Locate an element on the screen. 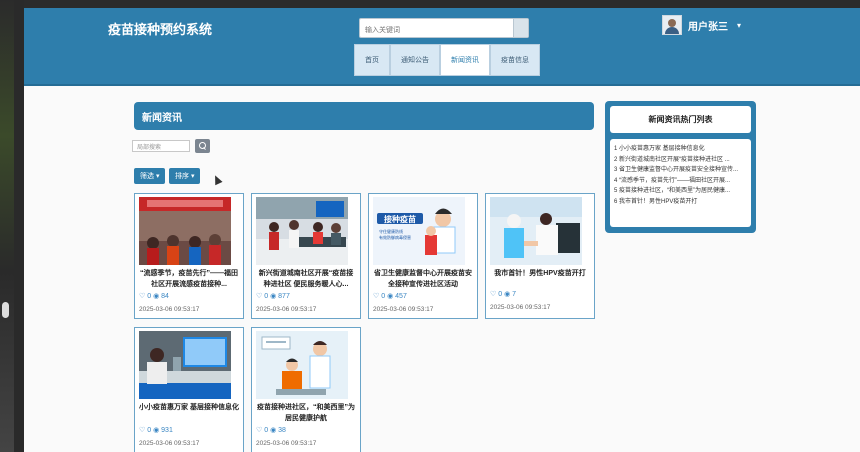 This screenshot has width=860, height=452. news-stats: ♡ 0 ◉ 877 is located at coordinates (273, 296).